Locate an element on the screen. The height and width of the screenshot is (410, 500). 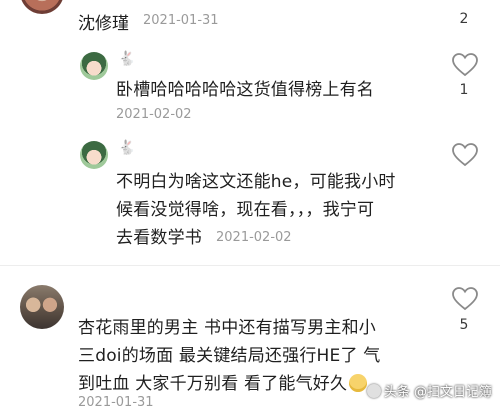
like-count: 1 is located at coordinates (464, 90).